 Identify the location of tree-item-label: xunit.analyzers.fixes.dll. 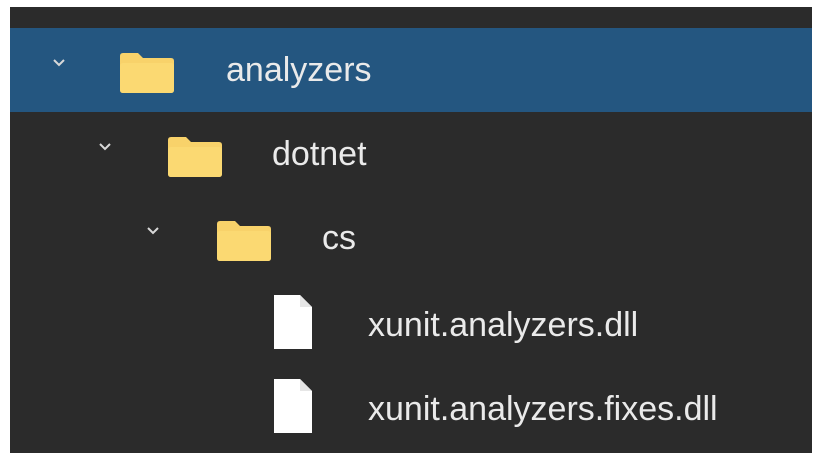
(543, 409).